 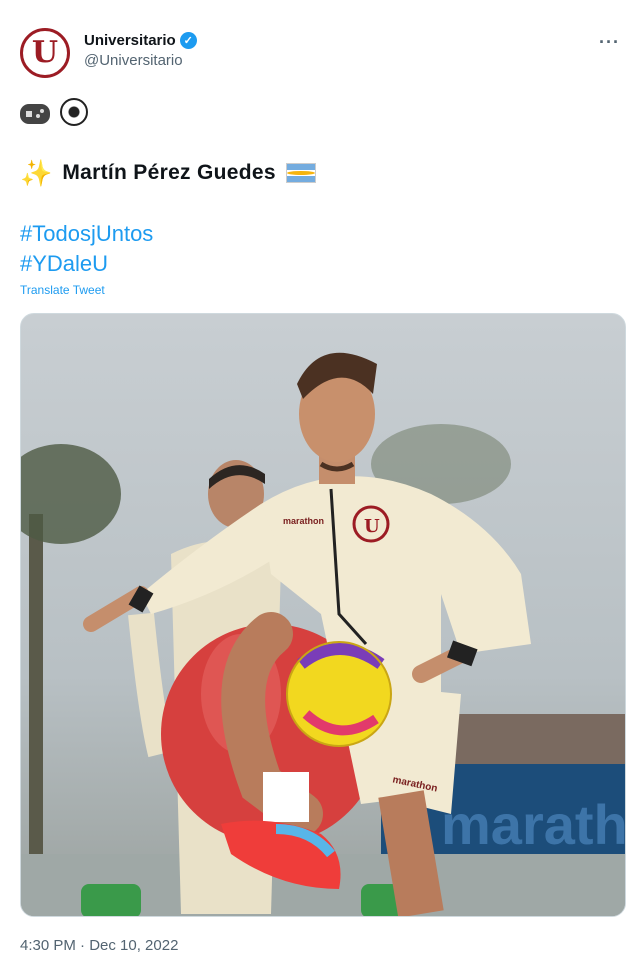 What do you see at coordinates (303, 521) in the screenshot?
I see `jersey-brand-text: marathon` at bounding box center [303, 521].